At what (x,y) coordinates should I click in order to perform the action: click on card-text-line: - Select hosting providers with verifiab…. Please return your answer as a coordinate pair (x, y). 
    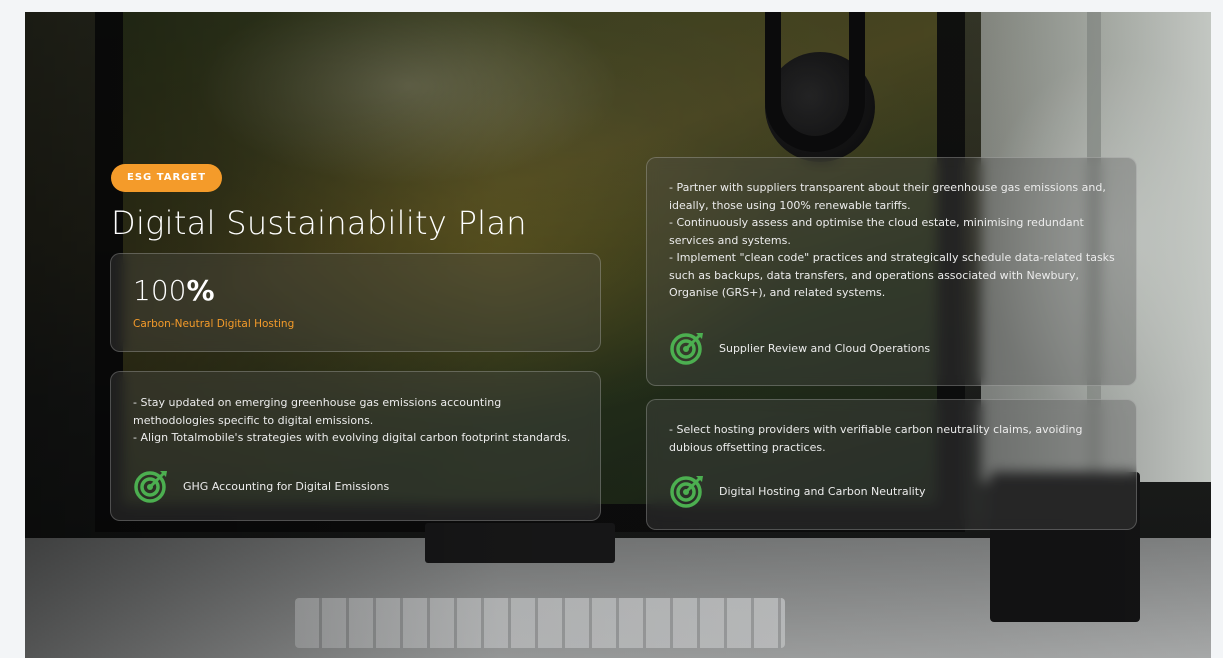
    Looking at the image, I should click on (876, 438).